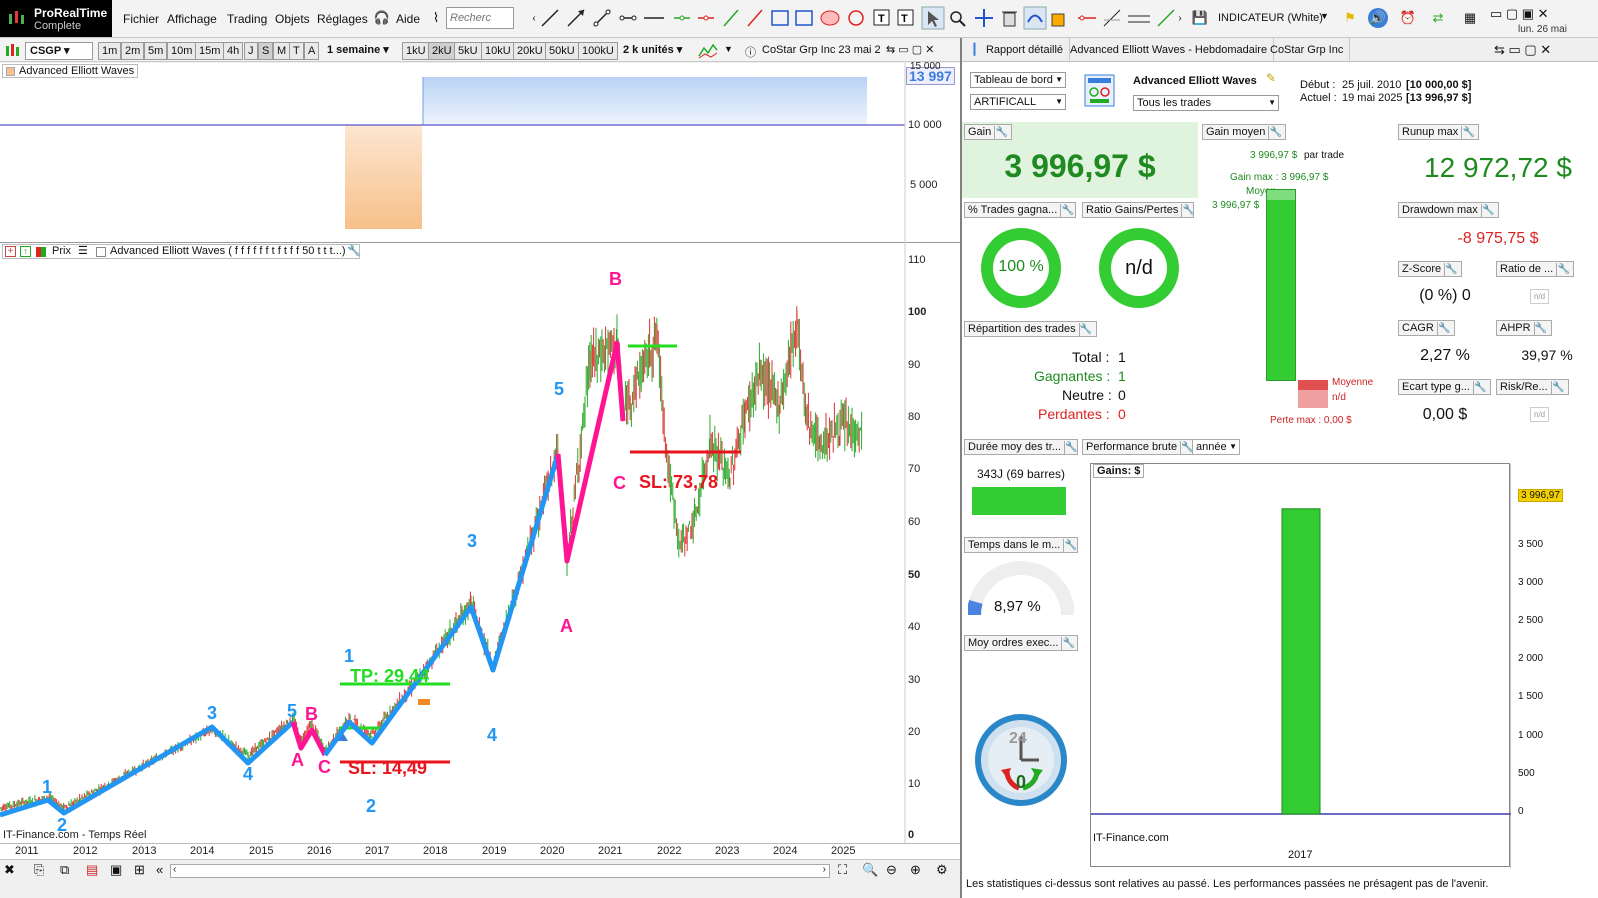 The width and height of the screenshot is (1598, 898). What do you see at coordinates (1372, 85) in the screenshot?
I see `start-date: 25 juil. 2010` at bounding box center [1372, 85].